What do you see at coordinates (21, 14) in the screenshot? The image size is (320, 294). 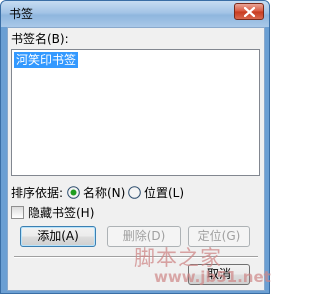 I see `window-title: 书签` at bounding box center [21, 14].